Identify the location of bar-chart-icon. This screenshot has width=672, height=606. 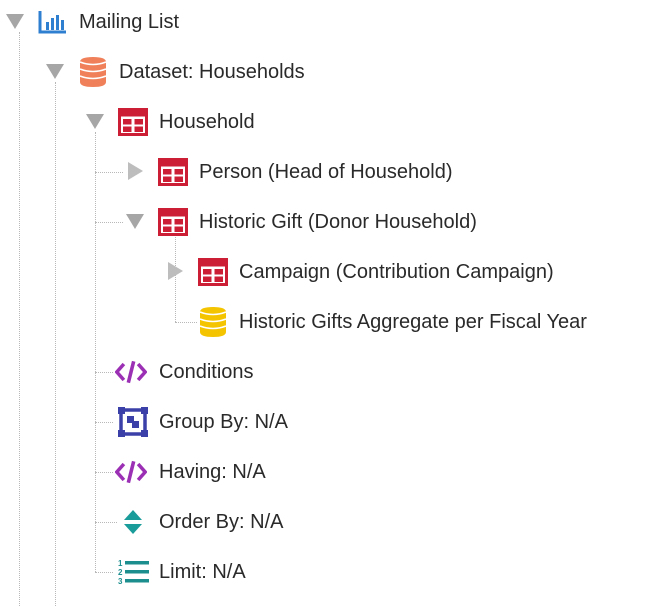
(53, 22).